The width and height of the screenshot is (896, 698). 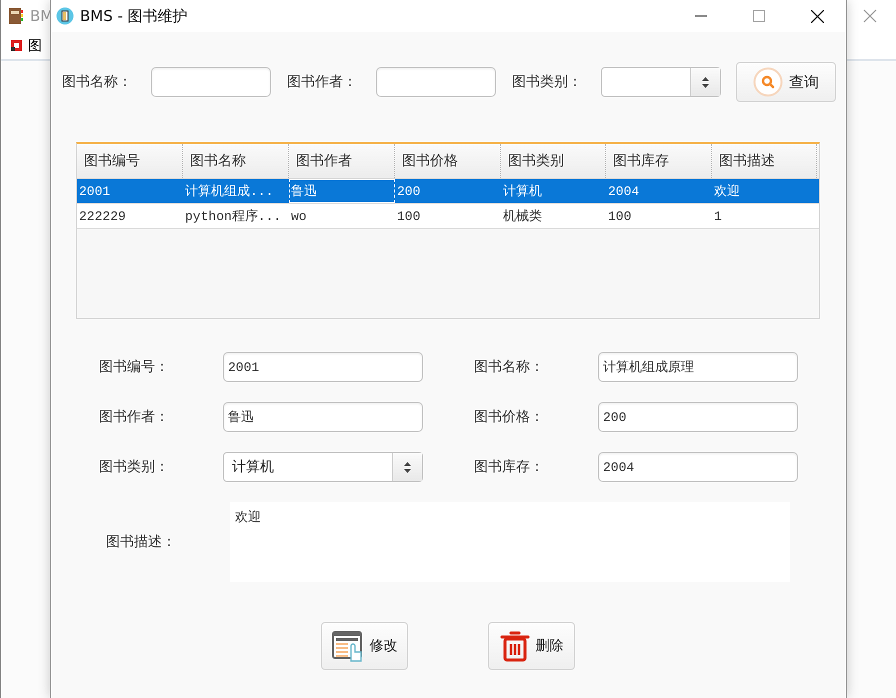 I want to click on window-title: BMS - 图书维护, so click(x=134, y=16).